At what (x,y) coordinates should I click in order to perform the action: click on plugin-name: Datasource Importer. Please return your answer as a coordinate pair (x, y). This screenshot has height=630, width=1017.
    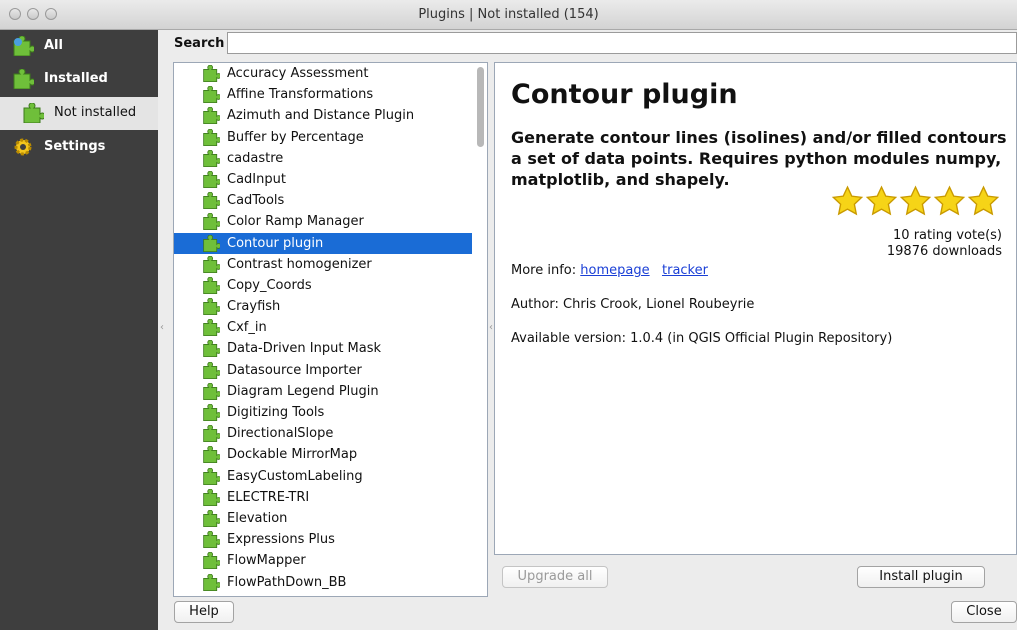
    Looking at the image, I should click on (294, 370).